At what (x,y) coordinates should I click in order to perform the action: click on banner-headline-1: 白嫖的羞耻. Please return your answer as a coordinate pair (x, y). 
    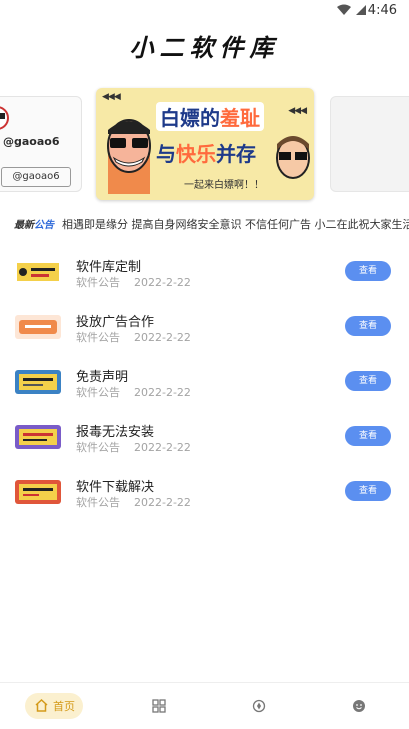
    Looking at the image, I should click on (210, 116).